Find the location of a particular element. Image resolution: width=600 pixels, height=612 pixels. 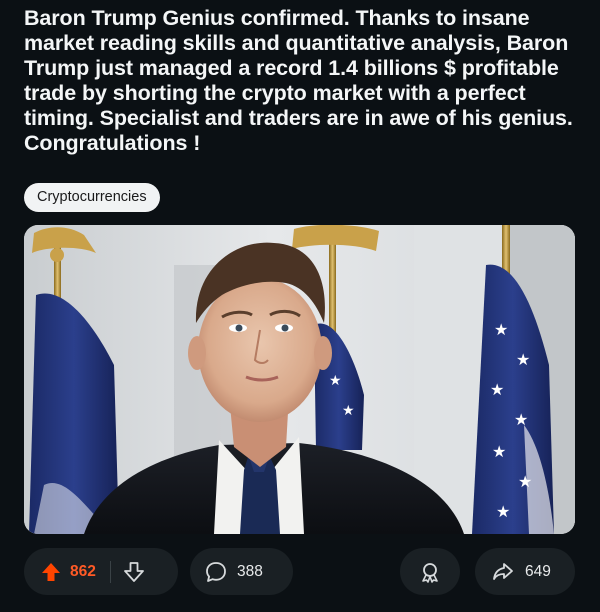

vote-divider is located at coordinates (110, 571).